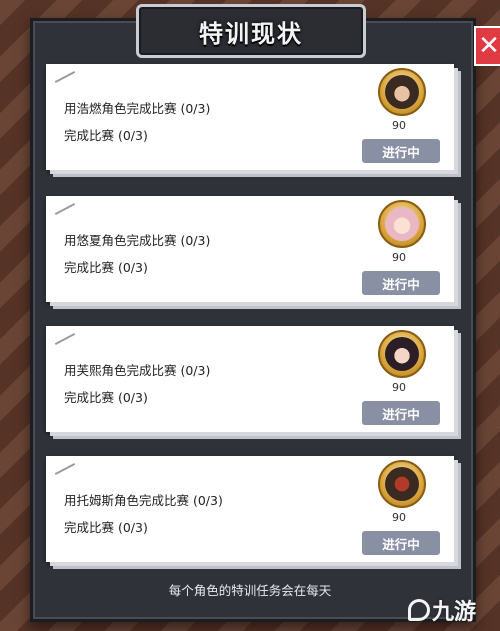 The image size is (500, 631). I want to click on page-title: 特训现状, so click(251, 33).